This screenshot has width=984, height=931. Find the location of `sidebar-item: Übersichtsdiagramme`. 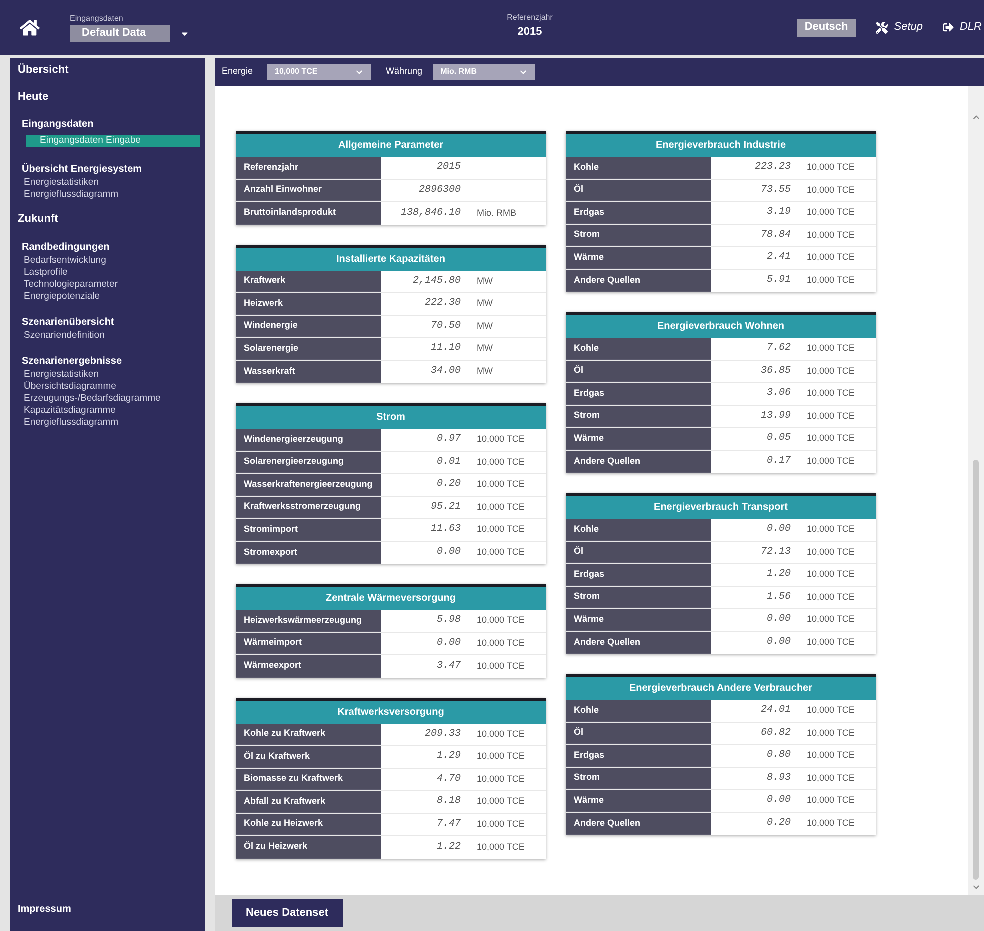

sidebar-item: Übersichtsdiagramme is located at coordinates (105, 386).